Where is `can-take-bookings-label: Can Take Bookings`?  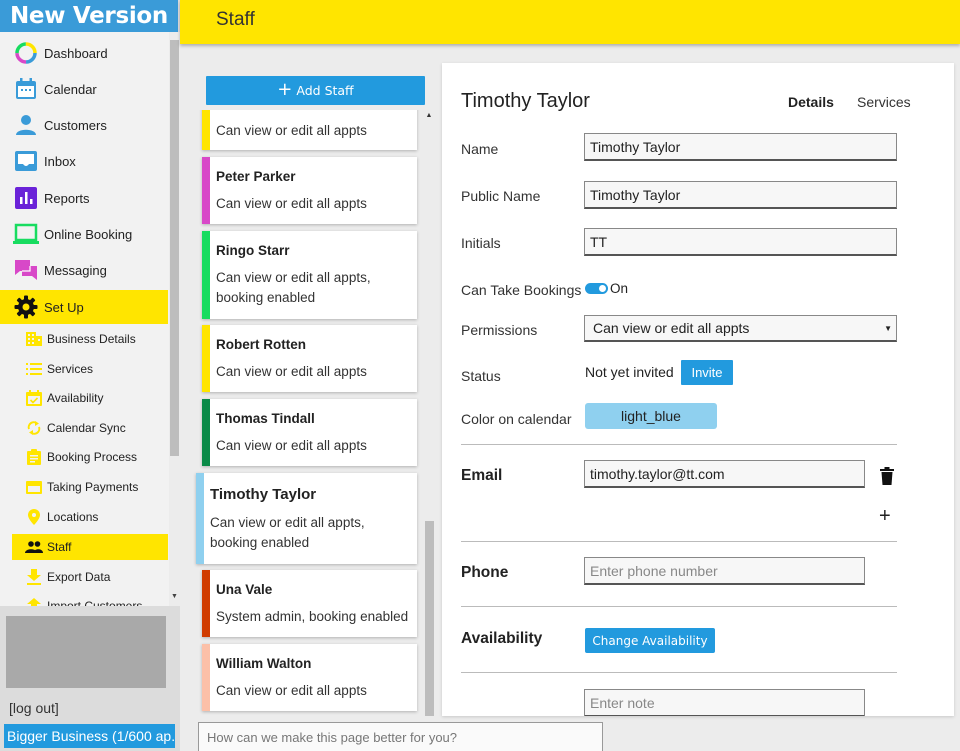 can-take-bookings-label: Can Take Bookings is located at coordinates (521, 290).